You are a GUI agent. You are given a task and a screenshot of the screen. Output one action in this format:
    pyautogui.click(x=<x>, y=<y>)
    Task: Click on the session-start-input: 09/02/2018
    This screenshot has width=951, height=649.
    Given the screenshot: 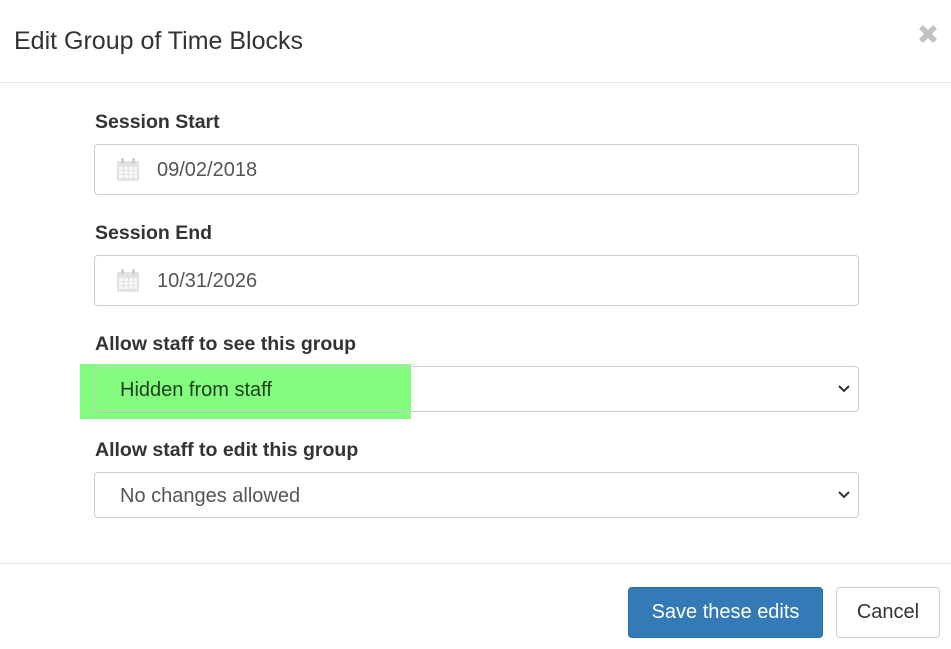 What is the action you would take?
    pyautogui.click(x=476, y=169)
    